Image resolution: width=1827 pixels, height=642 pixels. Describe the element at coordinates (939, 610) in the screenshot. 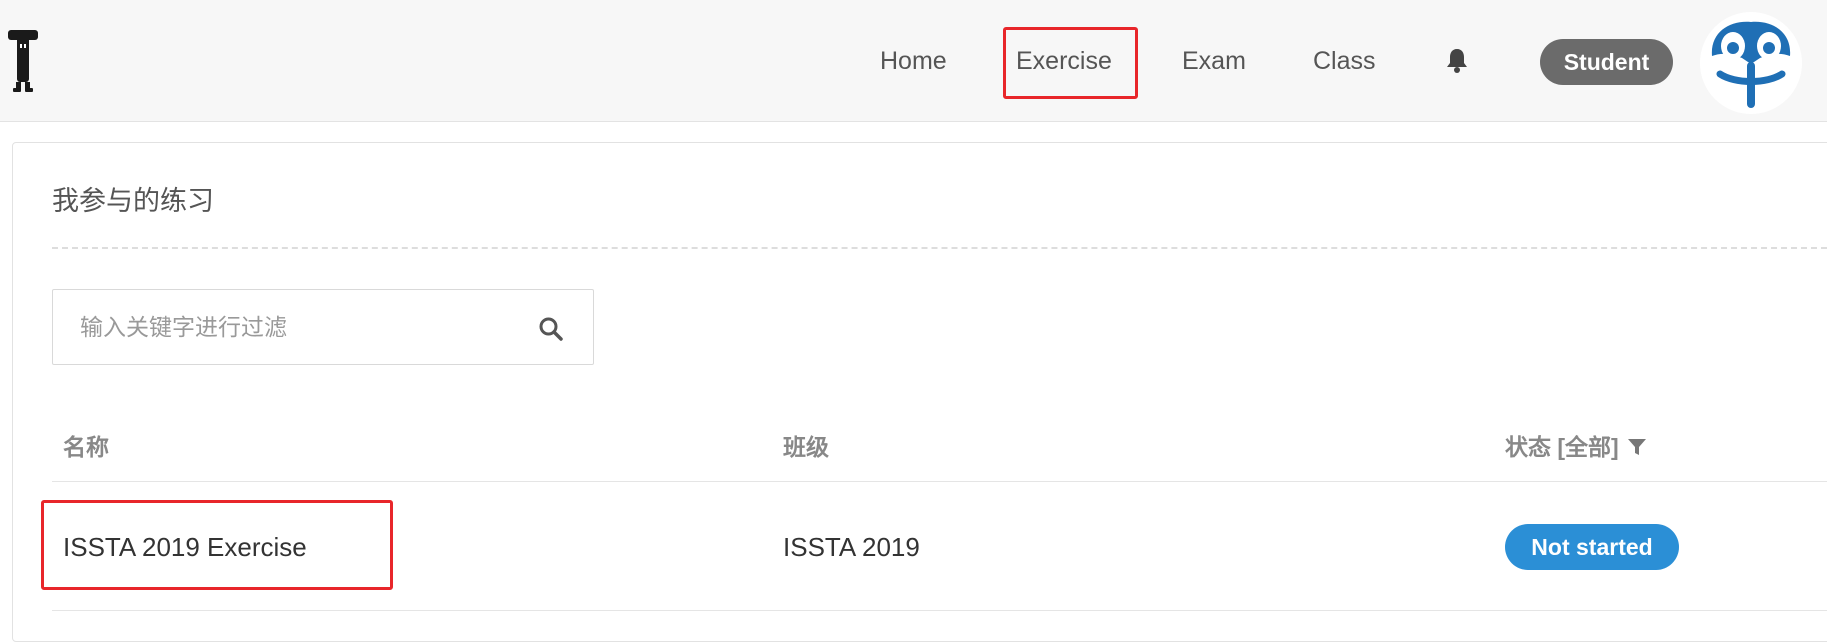

I see `table-row-divider` at that location.